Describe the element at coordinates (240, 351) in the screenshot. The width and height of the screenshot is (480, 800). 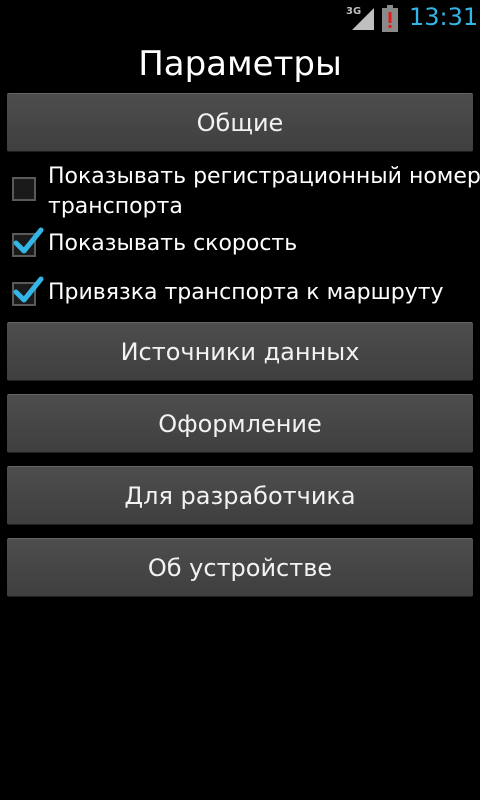
I see `data-sources-button: Источники данных` at that location.